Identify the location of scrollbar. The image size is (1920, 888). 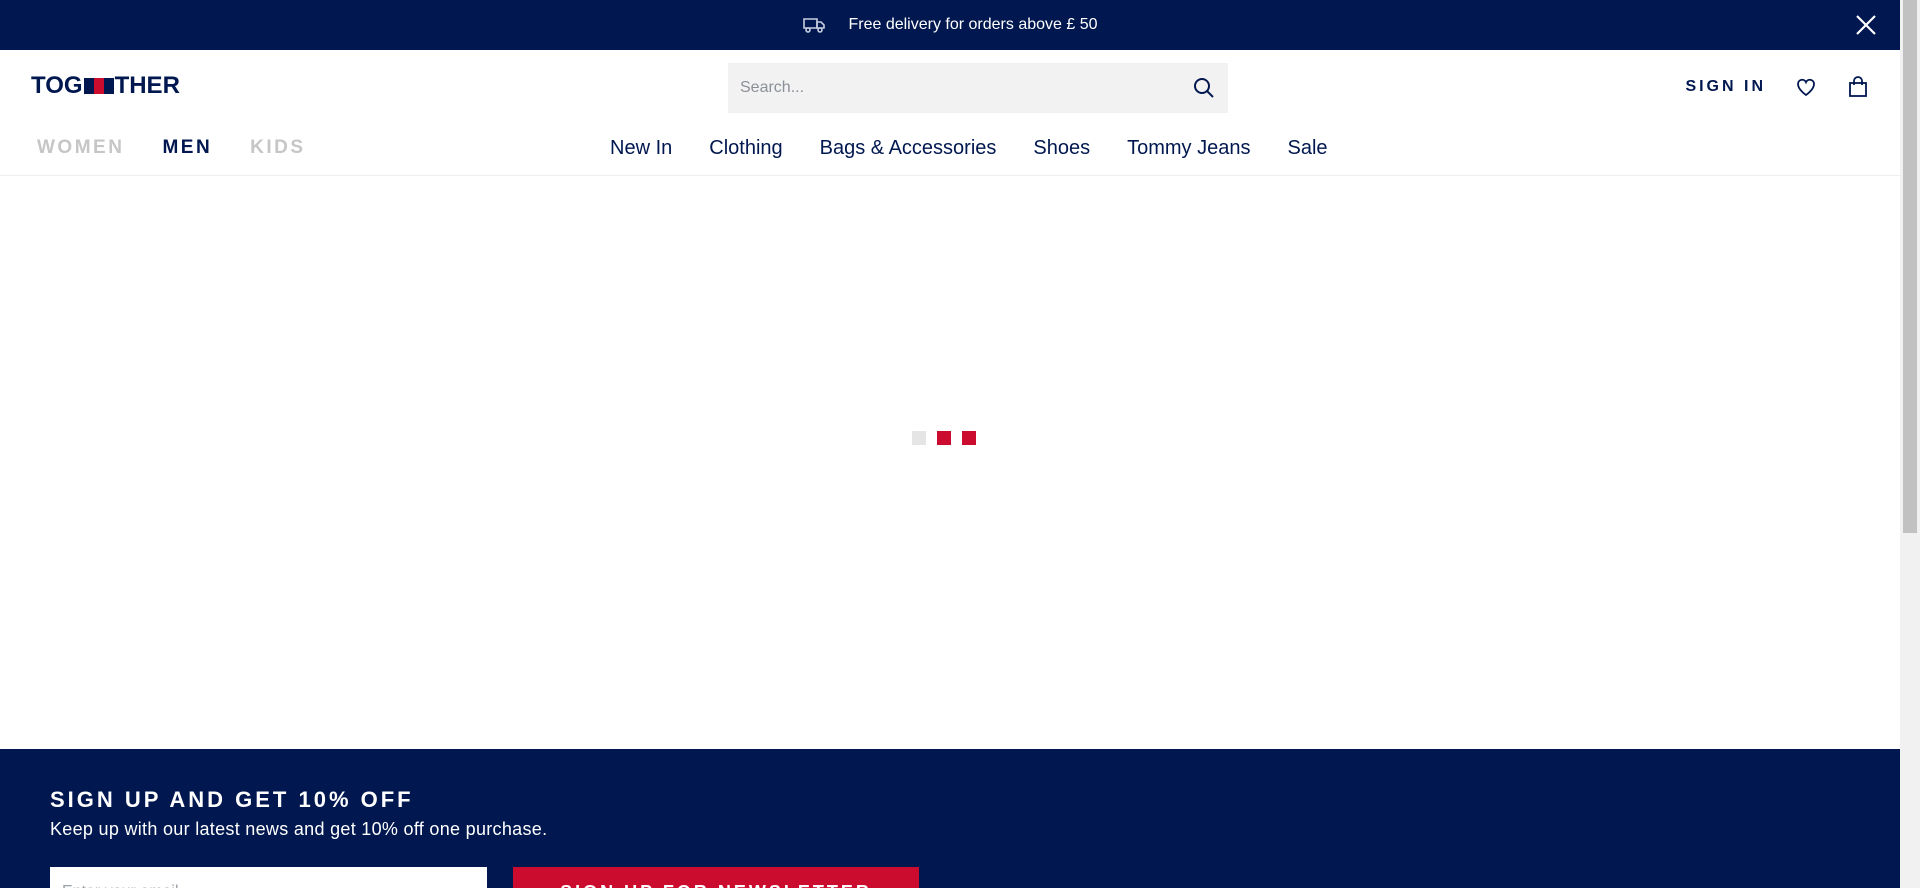
(1910, 444).